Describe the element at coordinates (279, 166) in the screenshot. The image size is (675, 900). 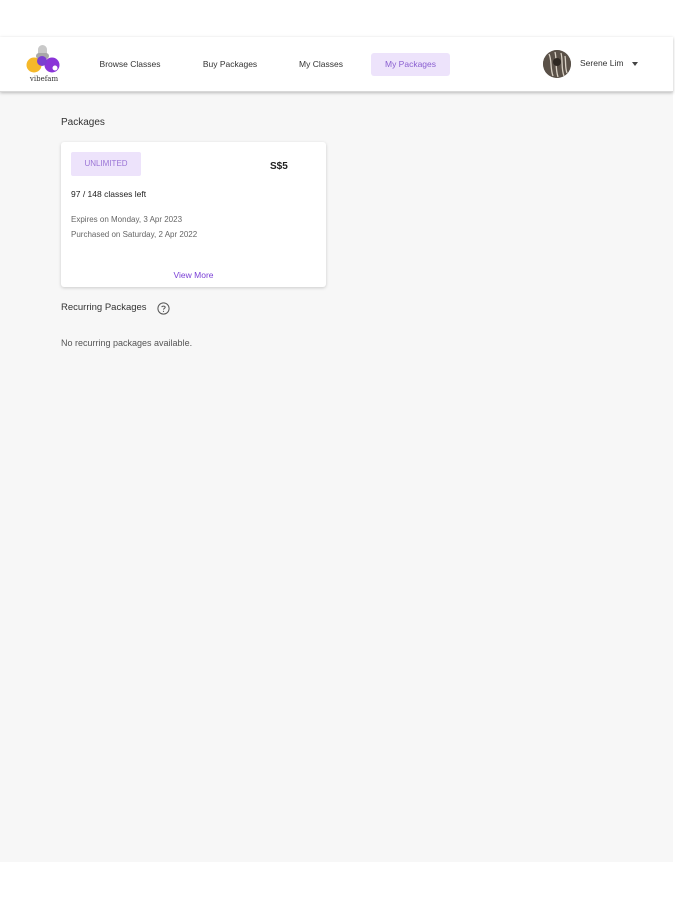
I see `package-price: S$5` at that location.